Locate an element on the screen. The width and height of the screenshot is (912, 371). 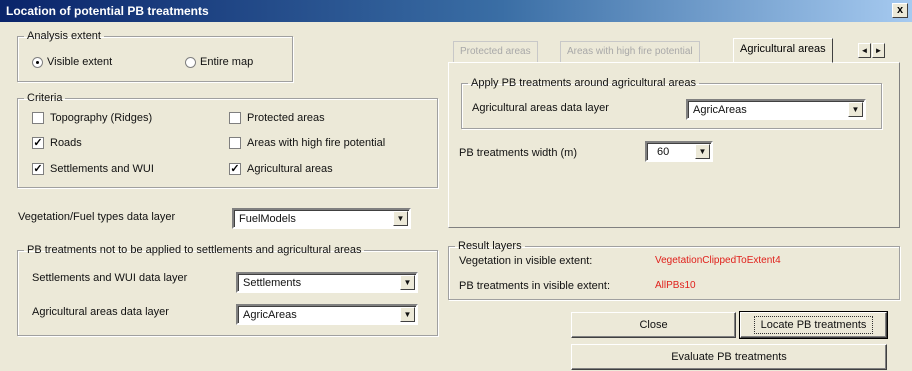
agri-tab-layer-value: AgricAreas is located at coordinates (720, 110).